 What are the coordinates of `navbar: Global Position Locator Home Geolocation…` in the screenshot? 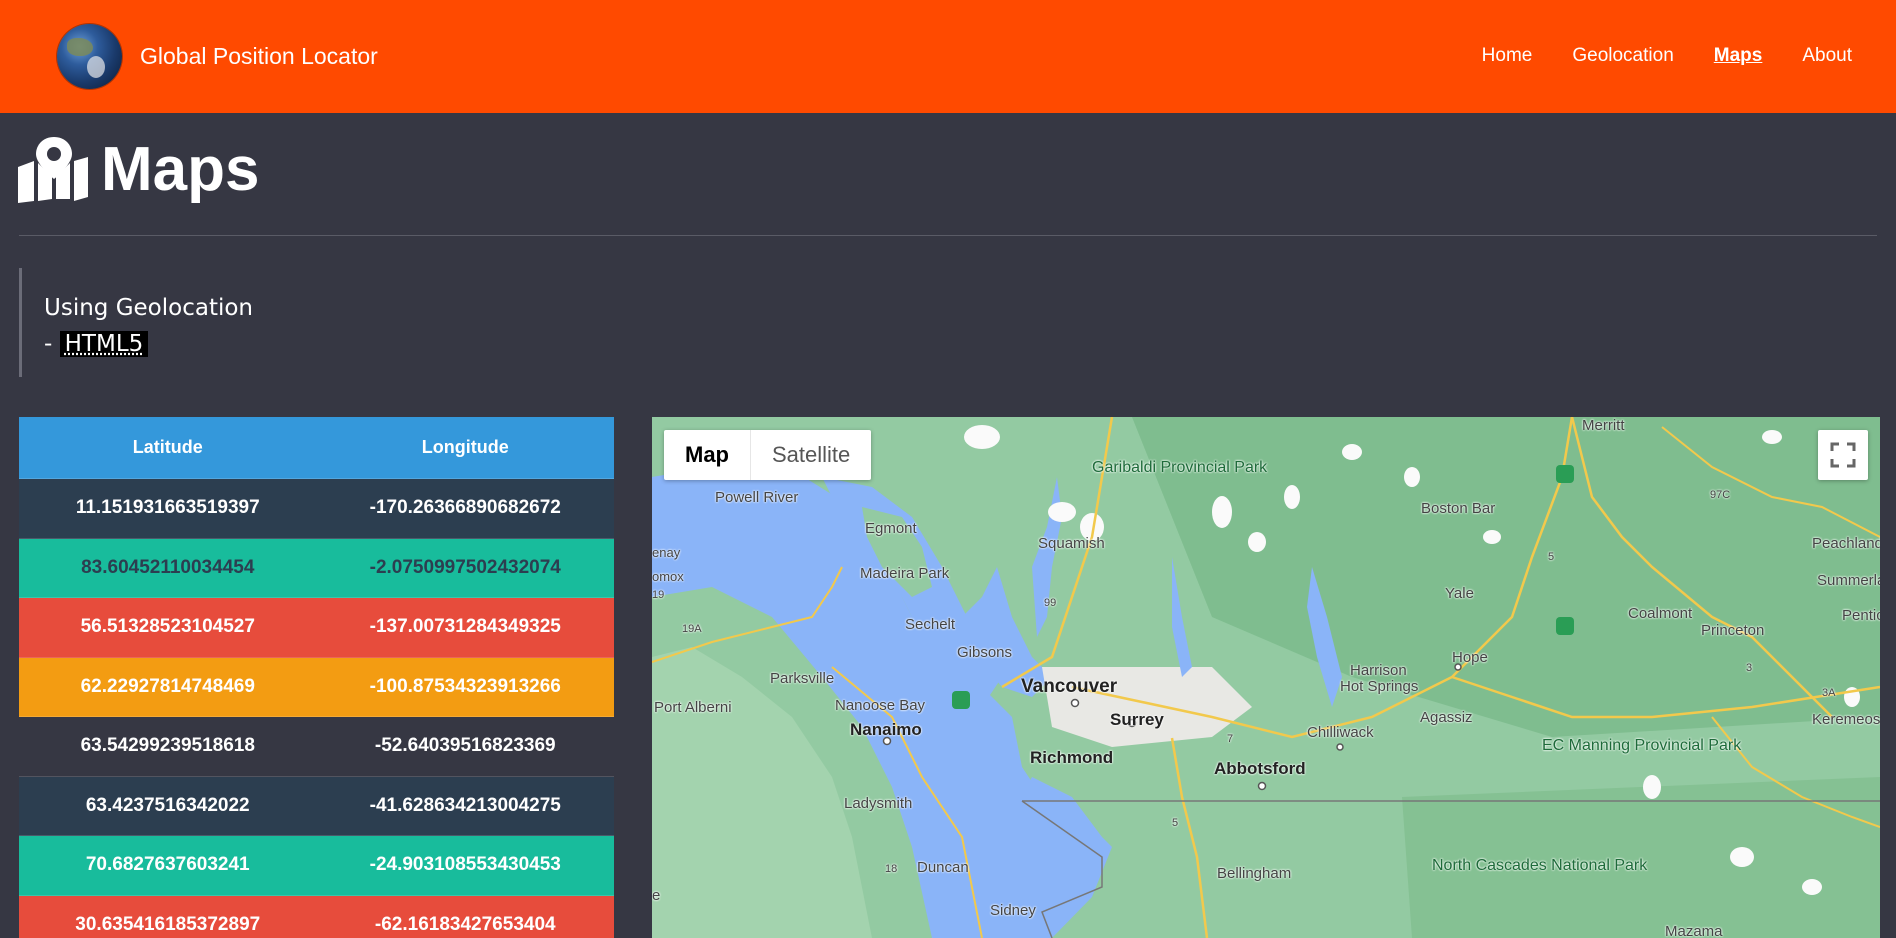 It's located at (948, 56).